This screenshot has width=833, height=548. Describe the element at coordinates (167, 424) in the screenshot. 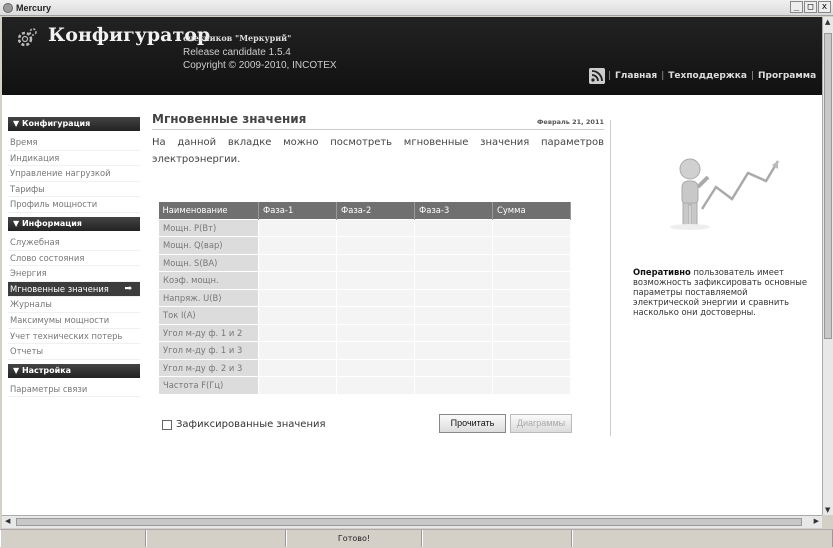

I see `fixed-values-checkbox` at that location.